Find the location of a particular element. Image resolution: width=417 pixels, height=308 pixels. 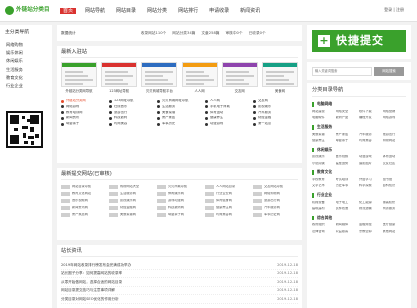

recent-site-link: 网站目录导航 is located at coordinates (83, 187).